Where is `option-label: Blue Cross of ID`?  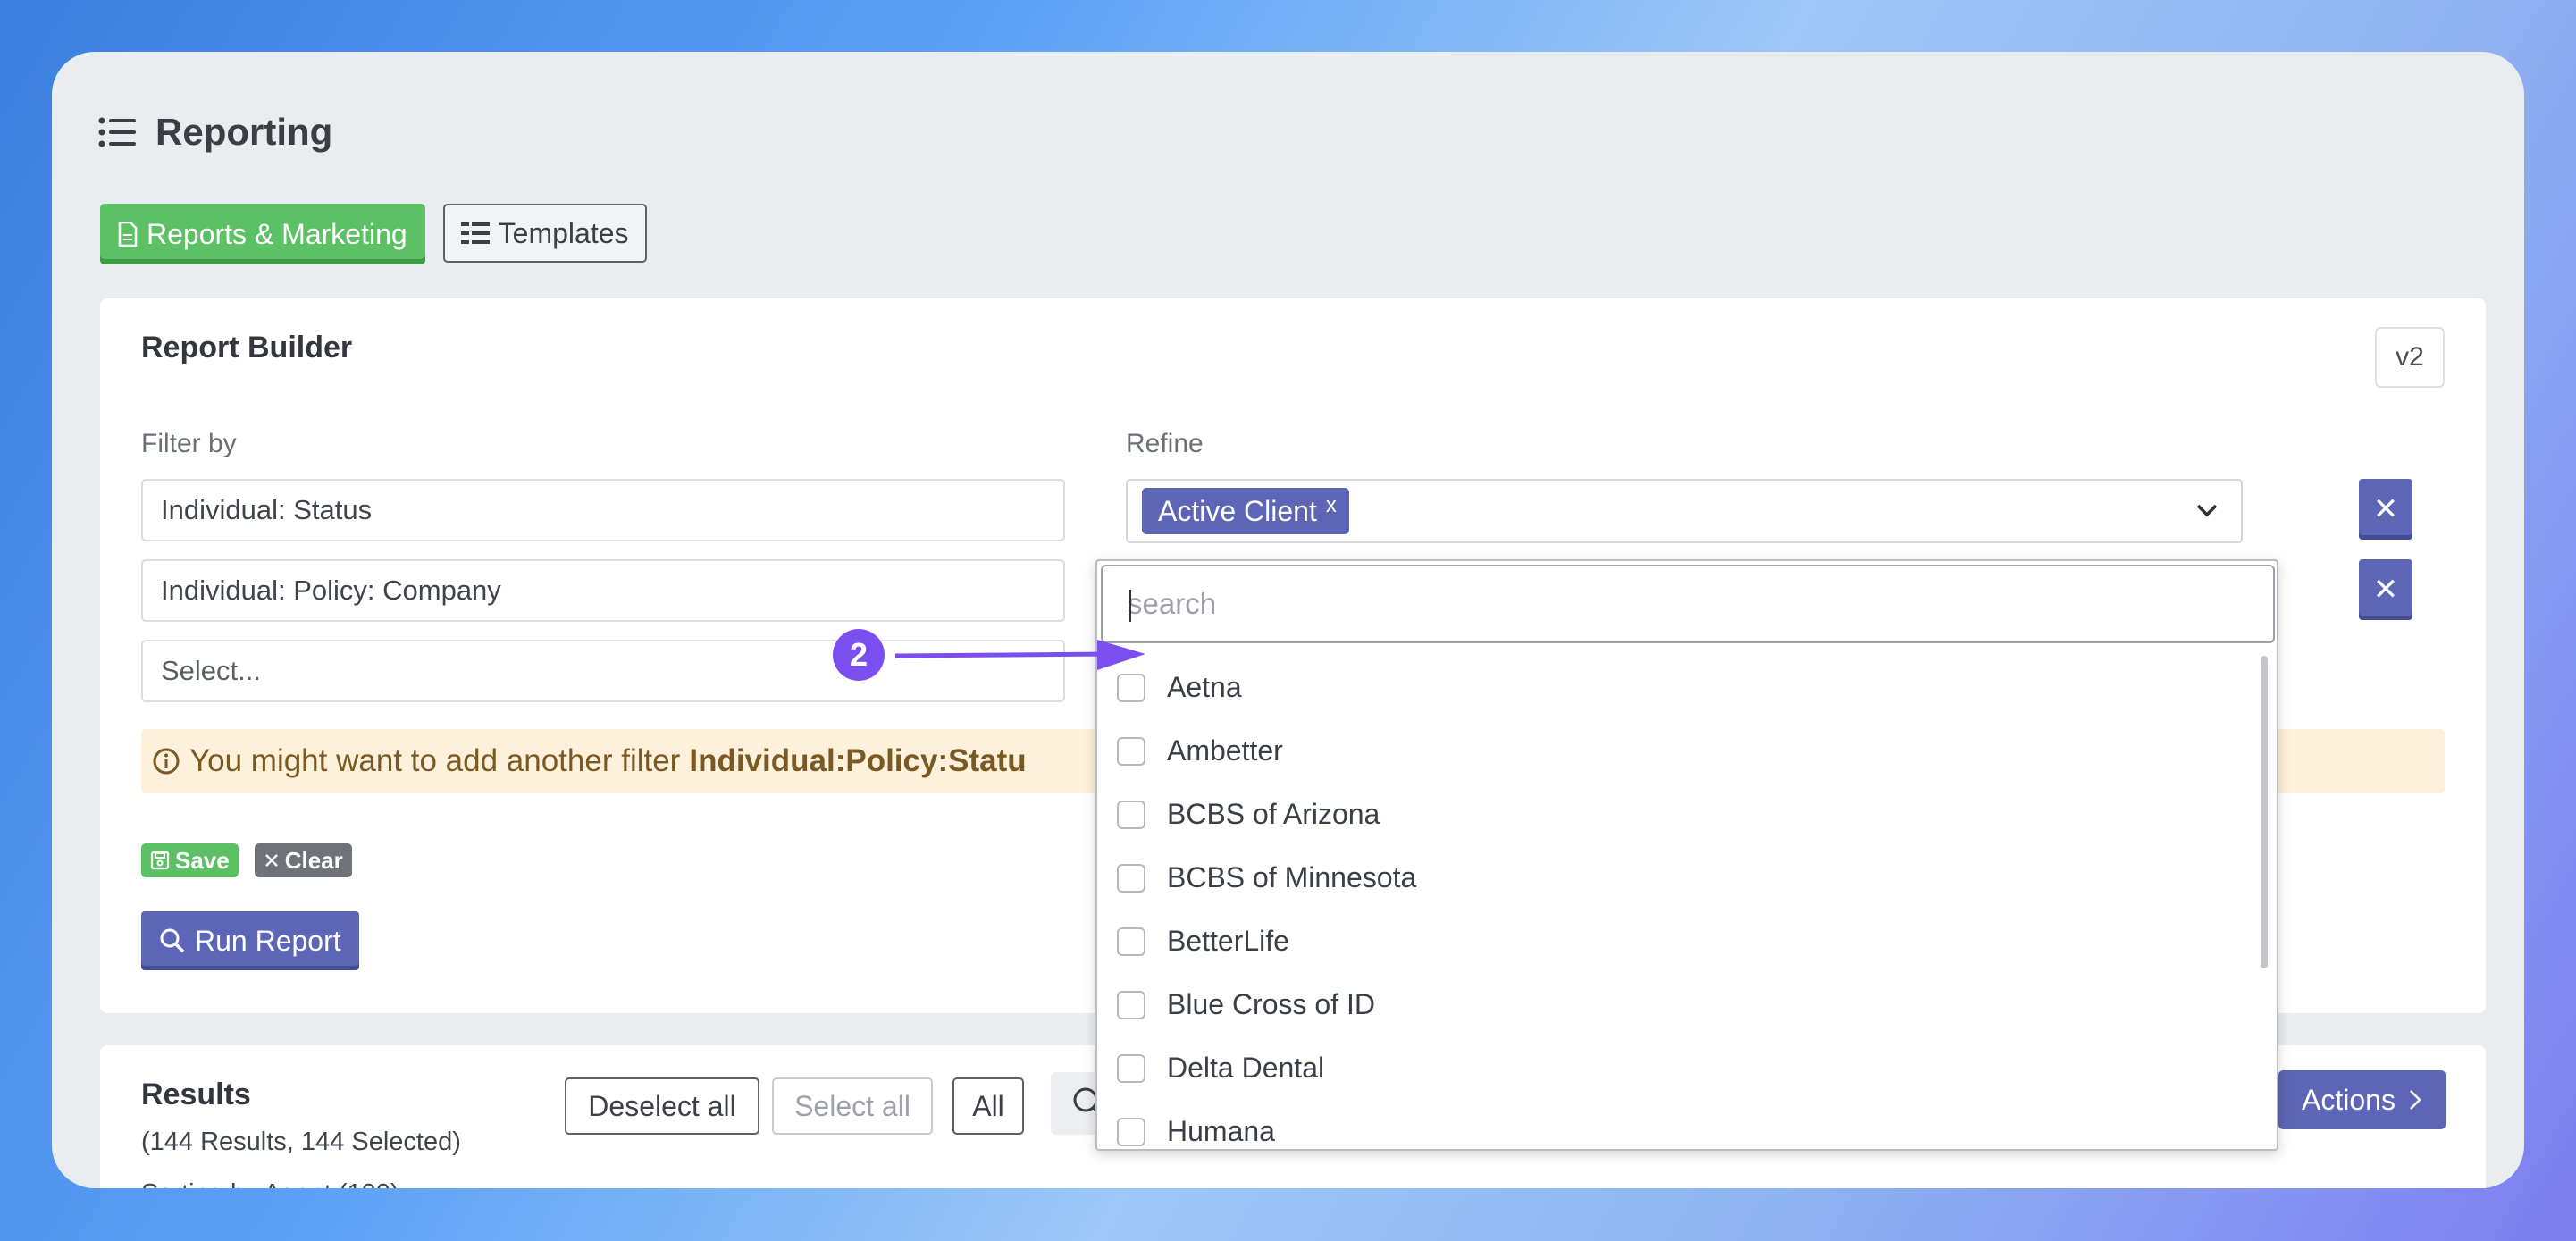
option-label: Blue Cross of ID is located at coordinates (1271, 1004).